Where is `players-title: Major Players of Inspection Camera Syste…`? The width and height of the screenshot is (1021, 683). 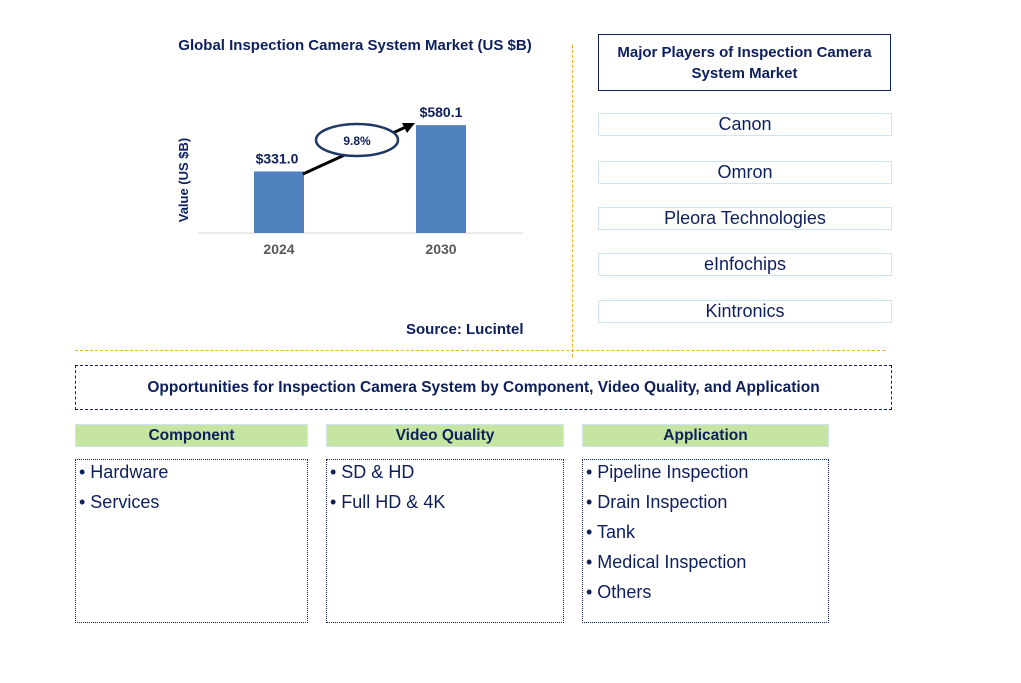
players-title: Major Players of Inspection Camera Syste… is located at coordinates (744, 62).